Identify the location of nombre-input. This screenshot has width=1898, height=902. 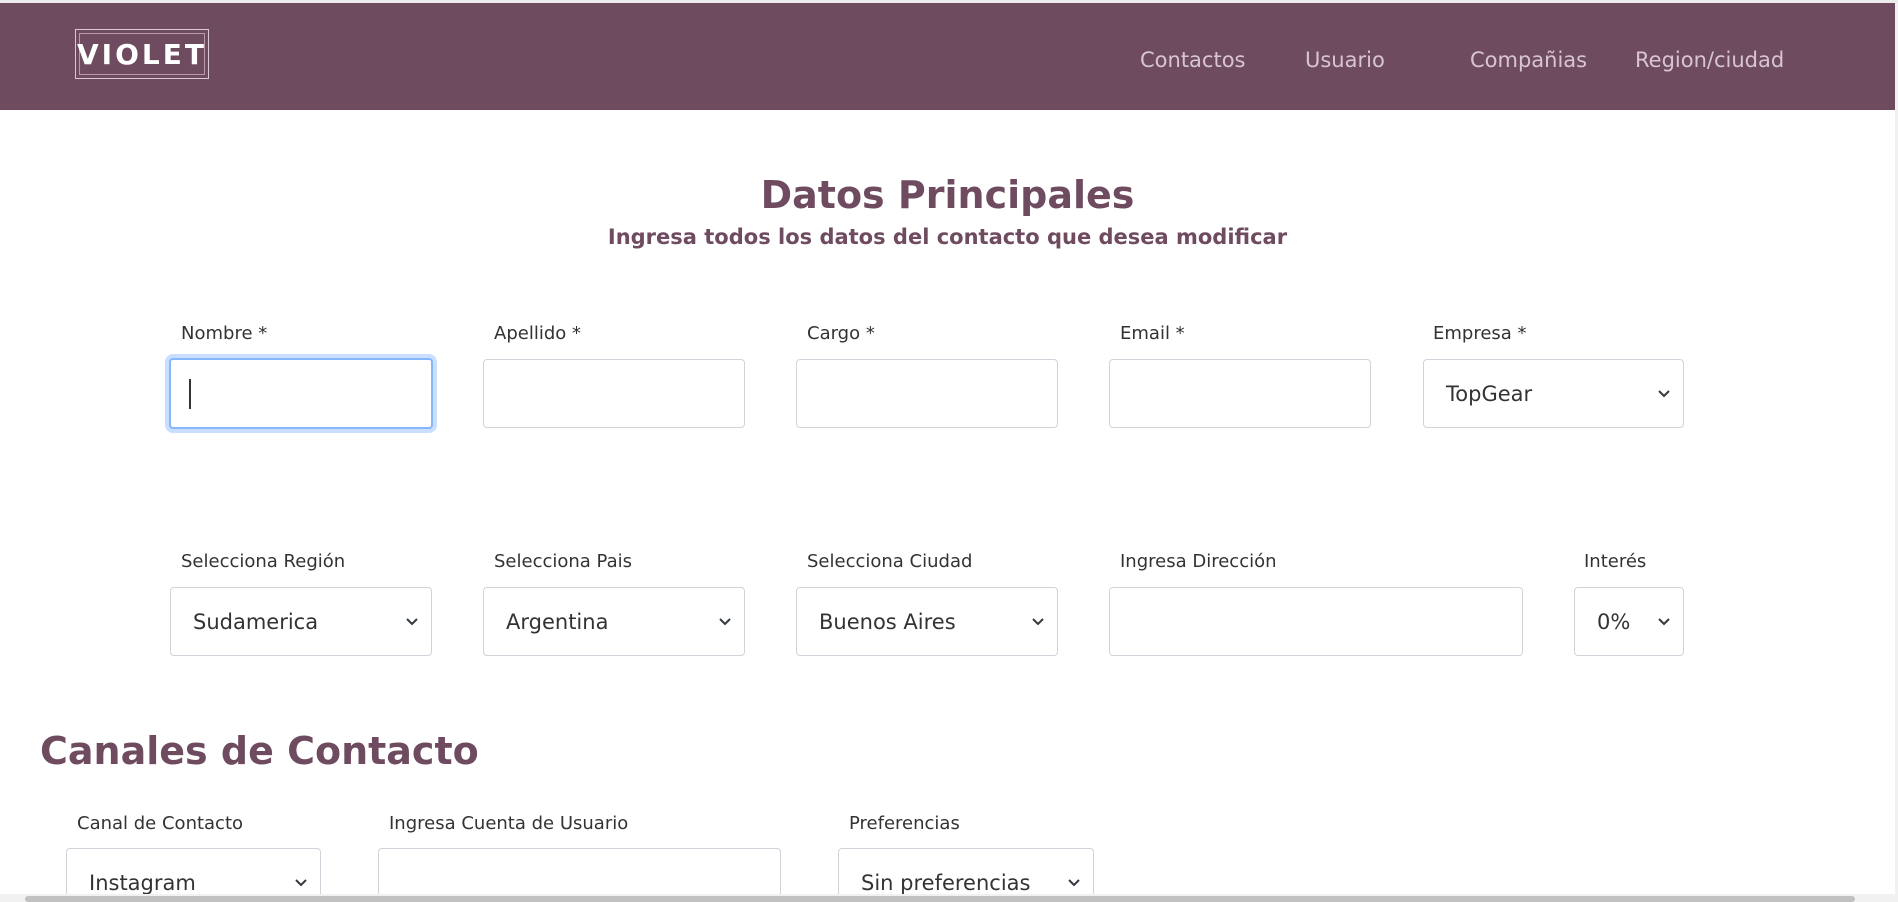
(301, 393).